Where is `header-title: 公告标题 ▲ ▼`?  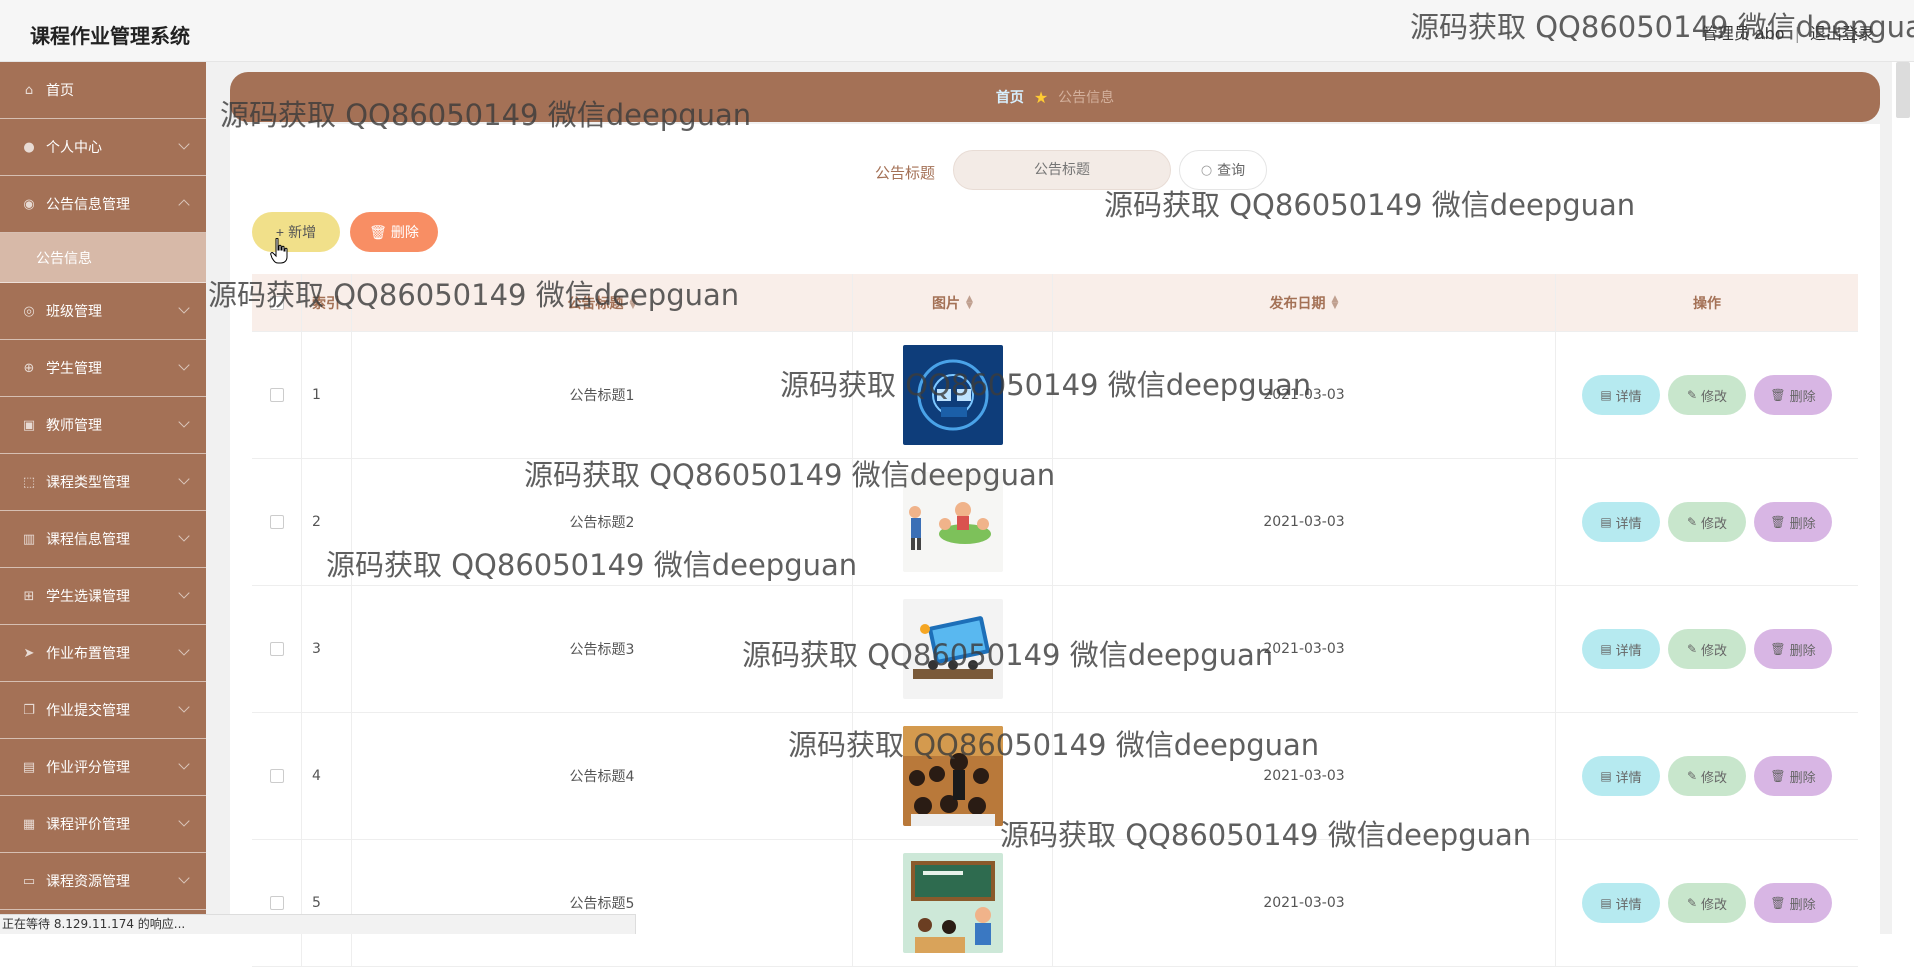 header-title: 公告标题 ▲ ▼ is located at coordinates (602, 302).